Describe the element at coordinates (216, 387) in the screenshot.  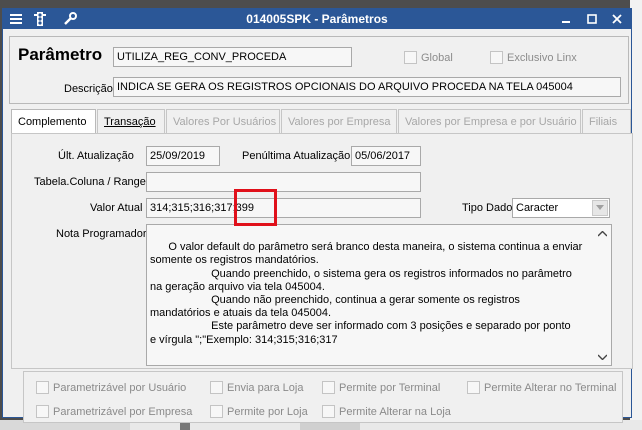
I see `envia-para-loja-box` at that location.